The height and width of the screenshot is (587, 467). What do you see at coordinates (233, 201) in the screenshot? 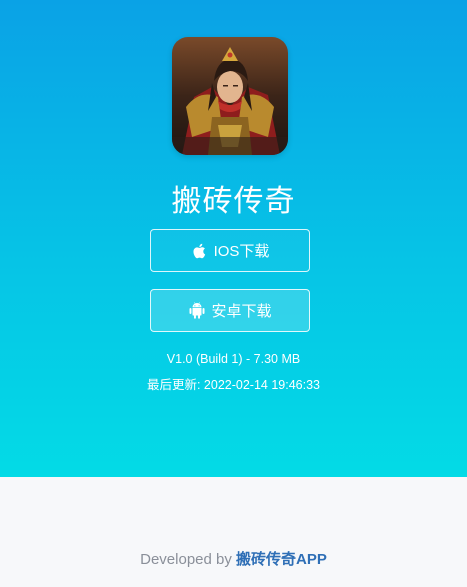
I see `app-title: 搬砖传奇` at bounding box center [233, 201].